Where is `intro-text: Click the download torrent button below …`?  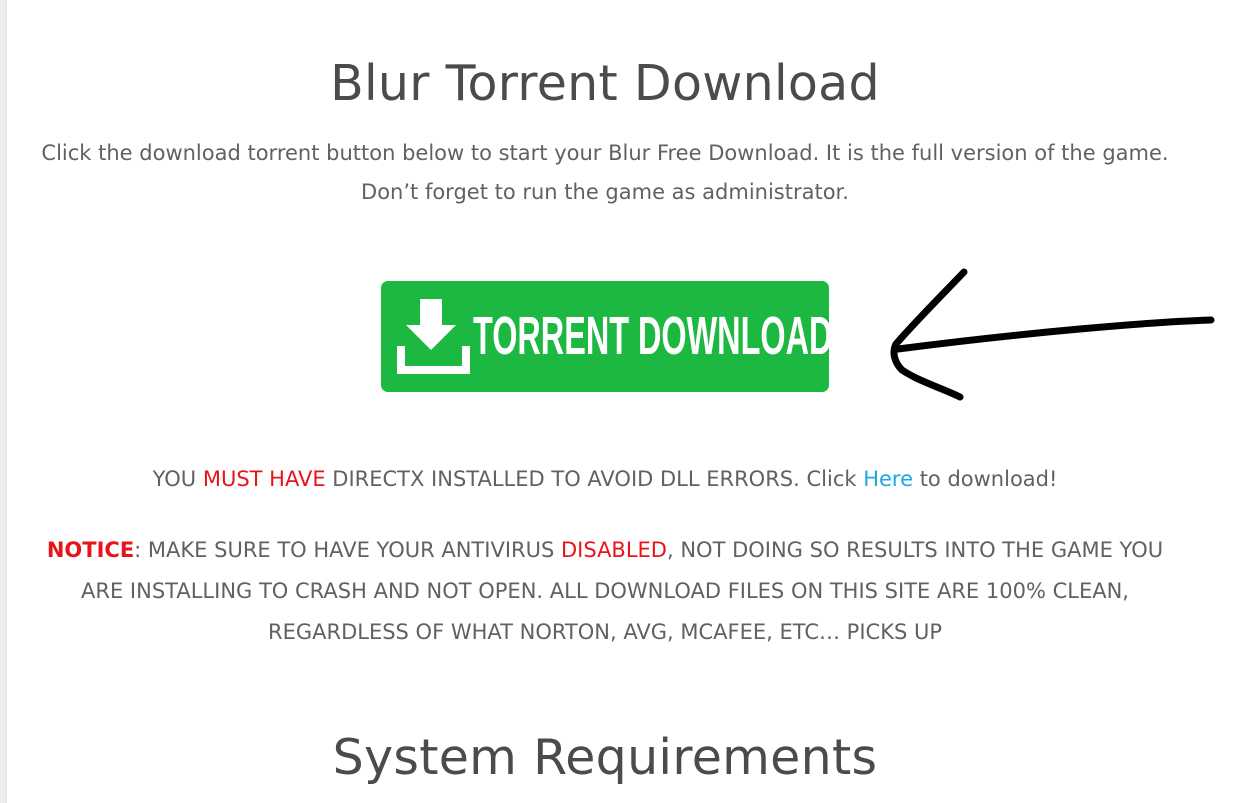
intro-text: Click the download torrent button below … is located at coordinates (605, 173).